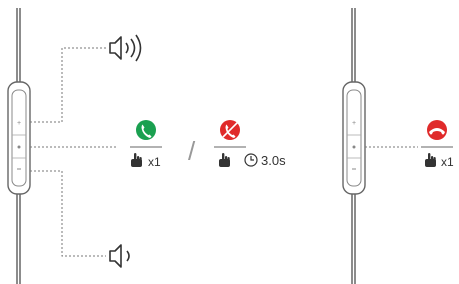 Image resolution: width=459 pixels, height=284 pixels. I want to click on left-remote-inner, so click(19, 138).